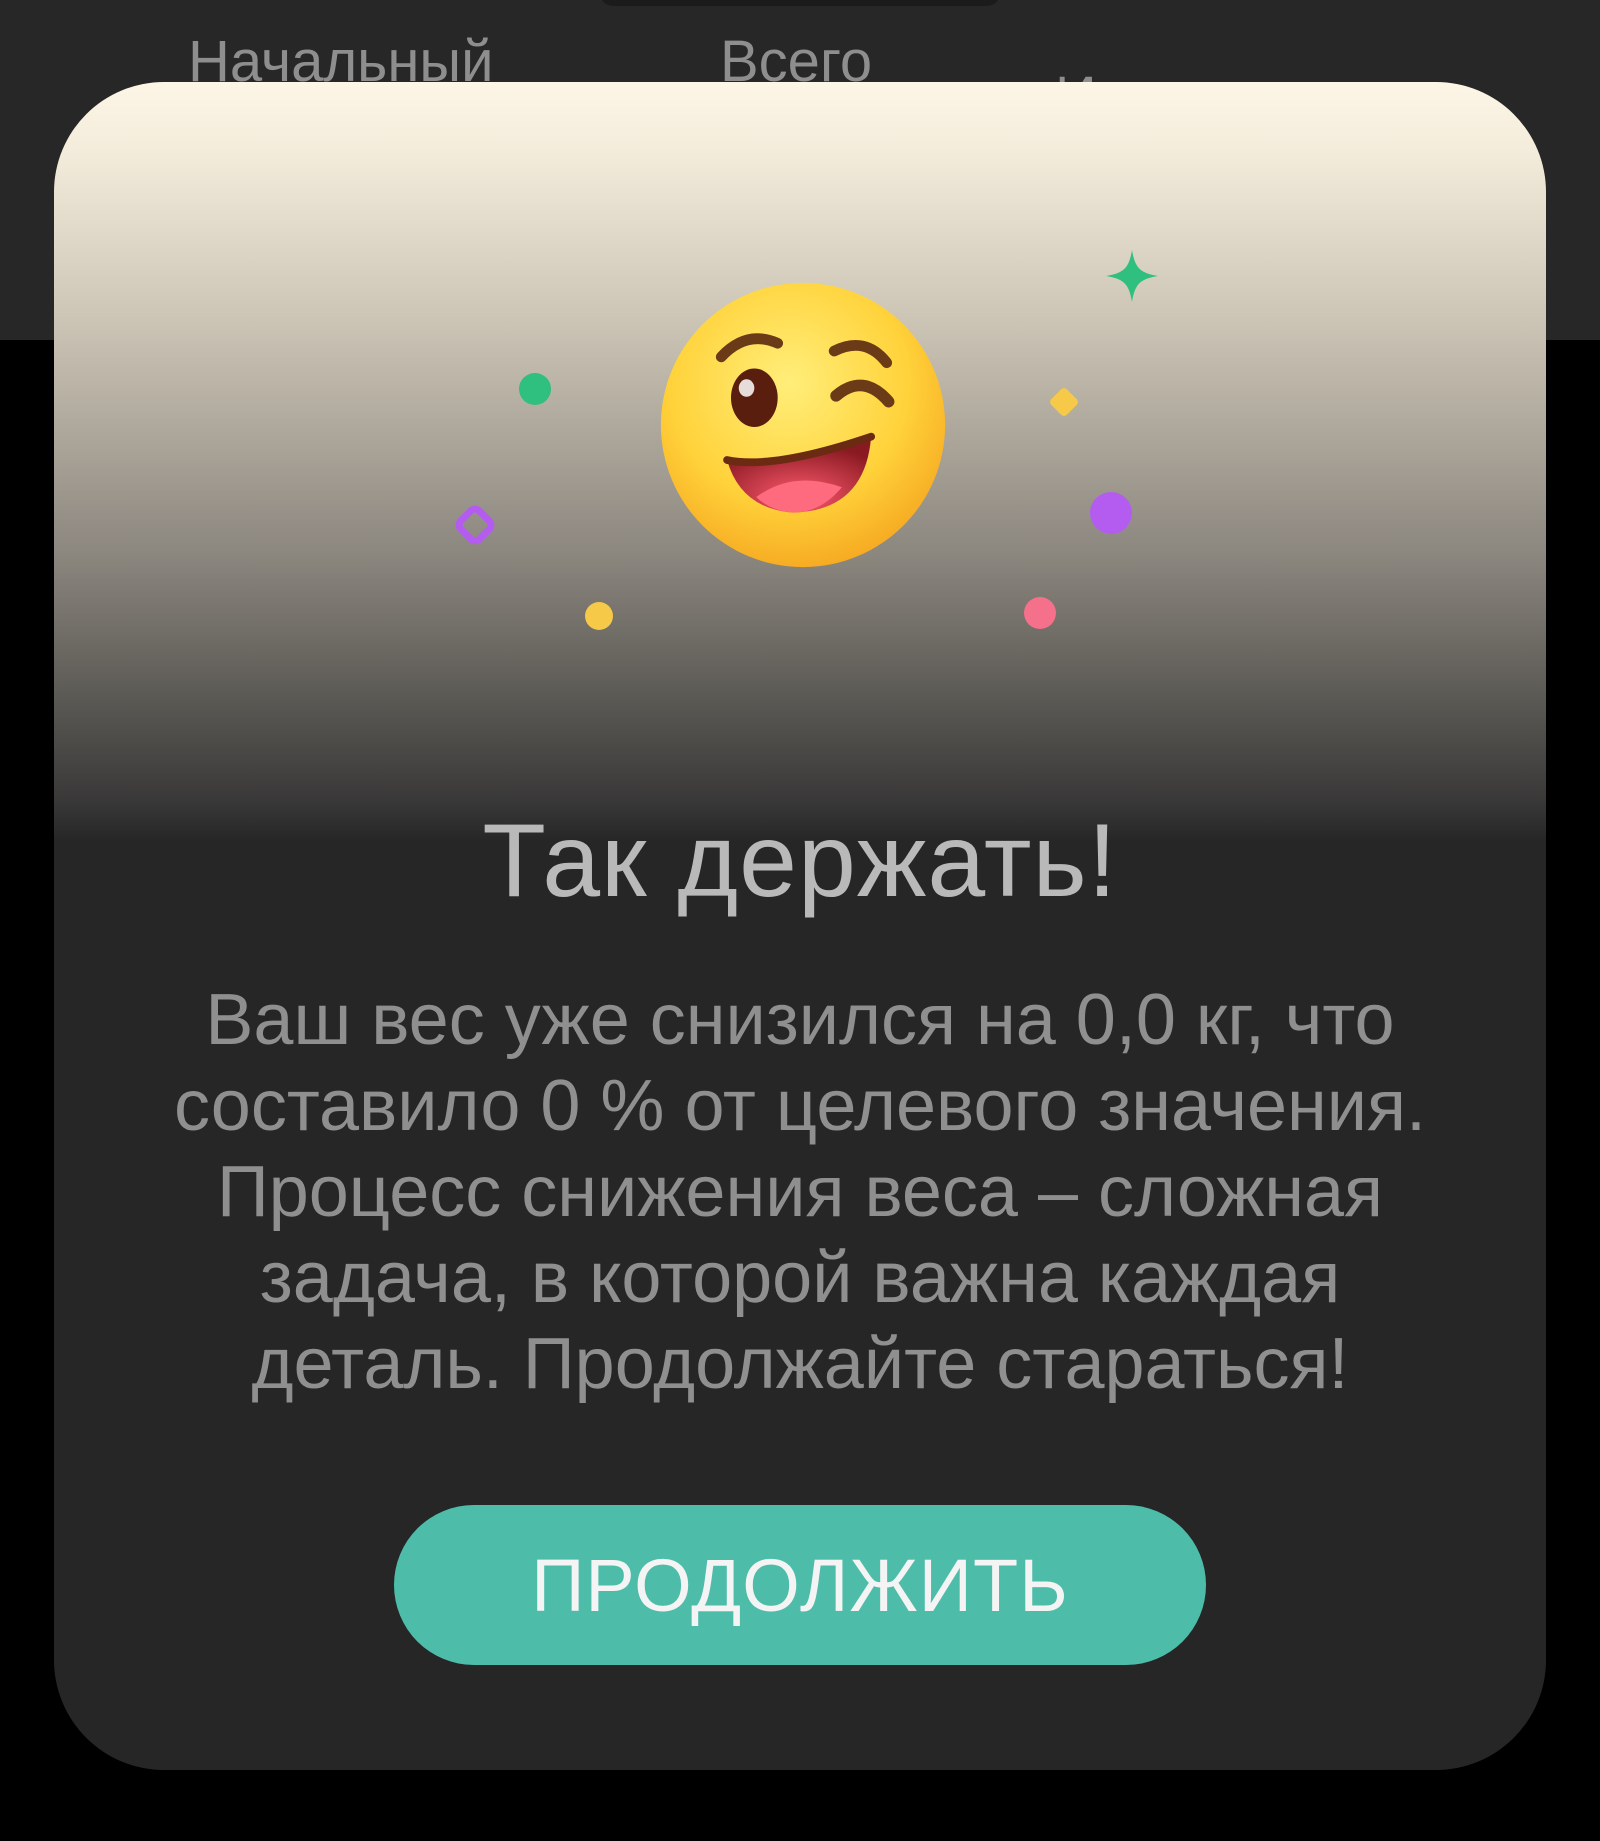  Describe the element at coordinates (803, 425) in the screenshot. I see `winking-face-icon` at that location.